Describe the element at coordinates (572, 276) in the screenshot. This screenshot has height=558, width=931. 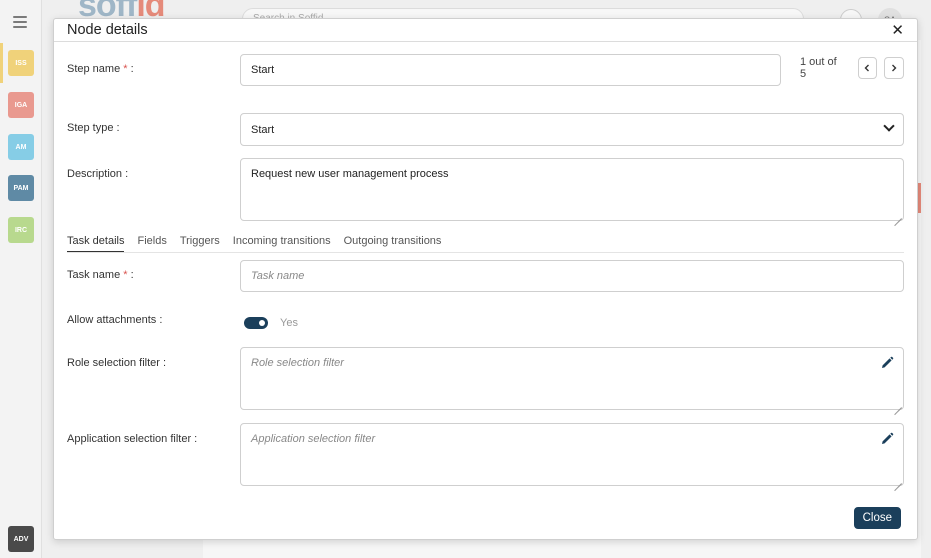
I see `task-name-input: Task name` at that location.